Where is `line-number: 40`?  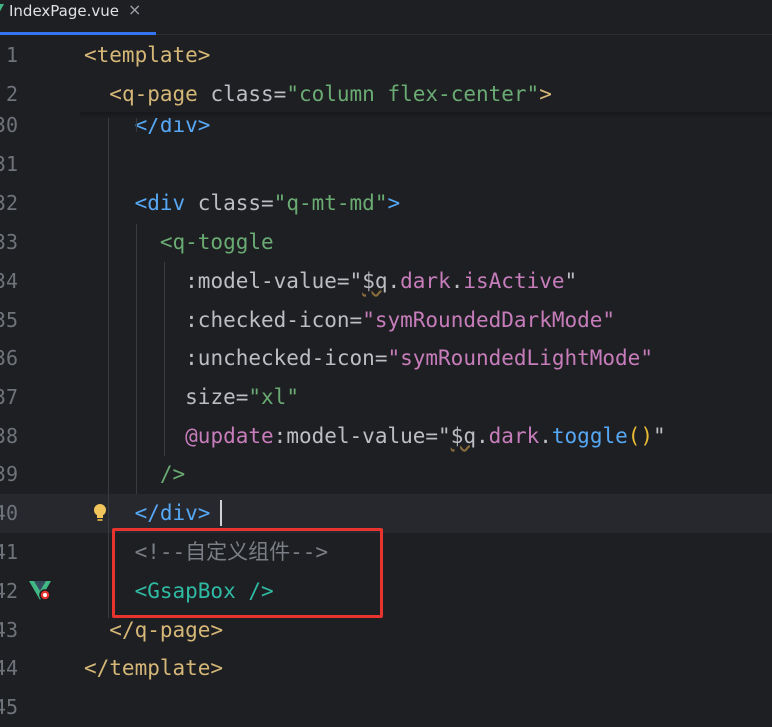 line-number: 40 is located at coordinates (9, 513).